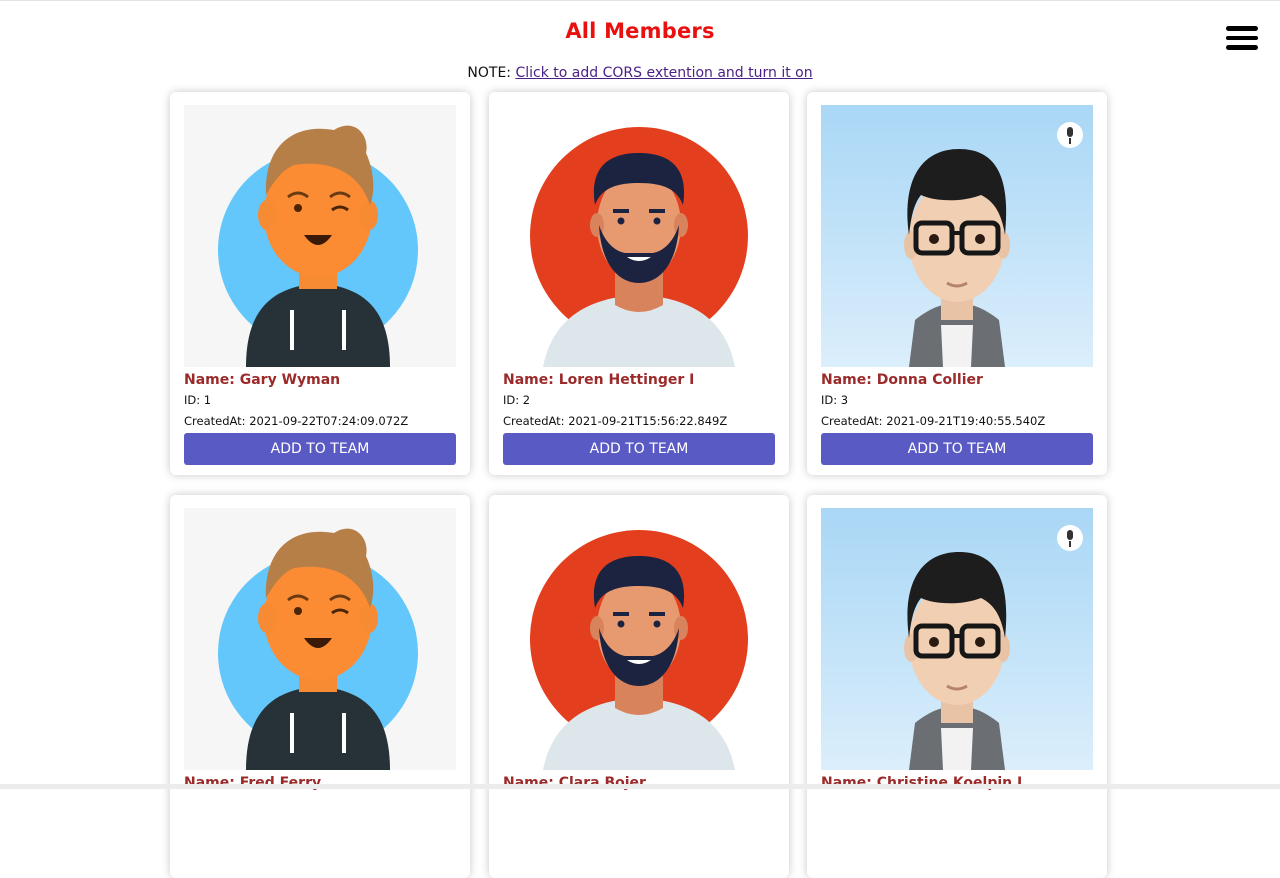 The image size is (1280, 878). I want to click on member-name: Name: Donna Collier, so click(902, 380).